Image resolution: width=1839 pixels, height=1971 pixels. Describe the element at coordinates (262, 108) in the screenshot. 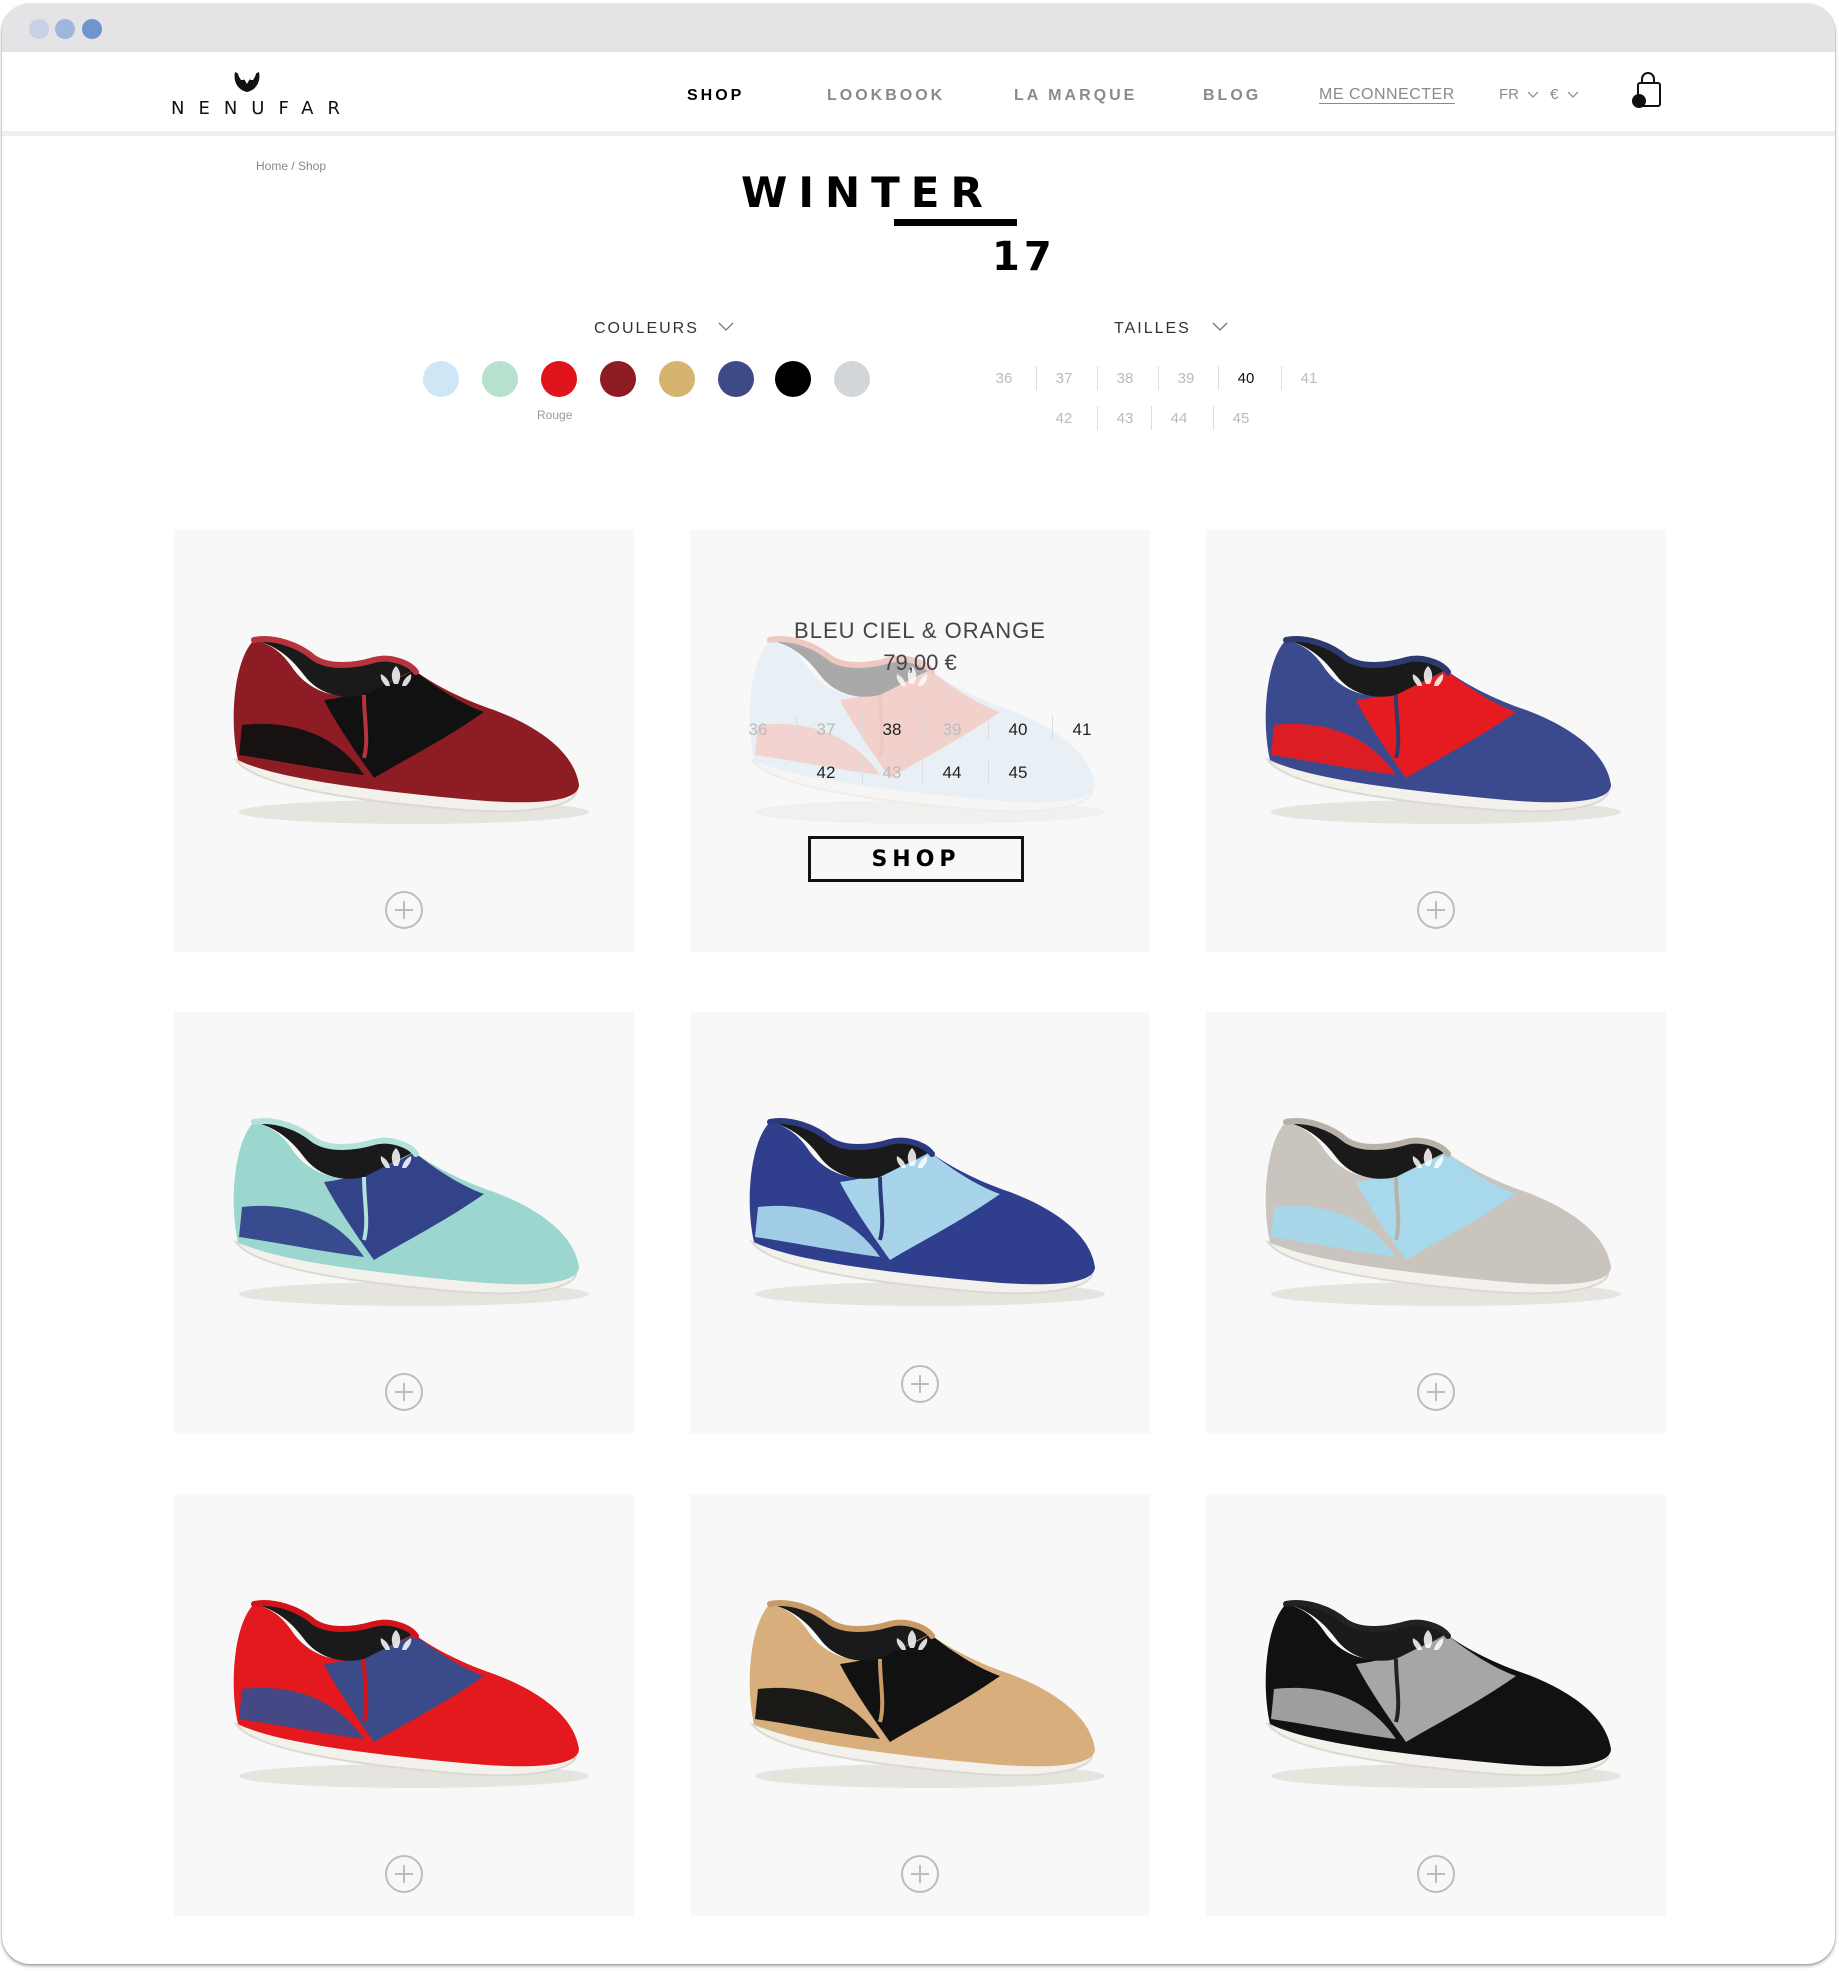

I see `logo-text: NENUFAR` at that location.